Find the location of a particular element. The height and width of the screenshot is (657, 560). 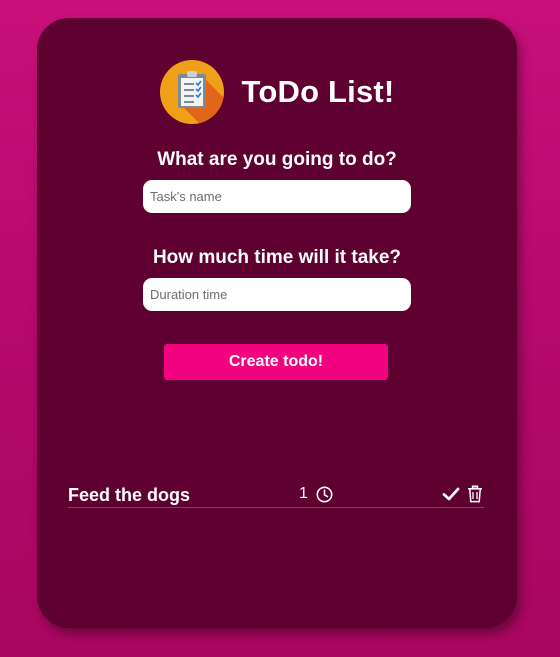

app-header: ToDo List! is located at coordinates (277, 92).